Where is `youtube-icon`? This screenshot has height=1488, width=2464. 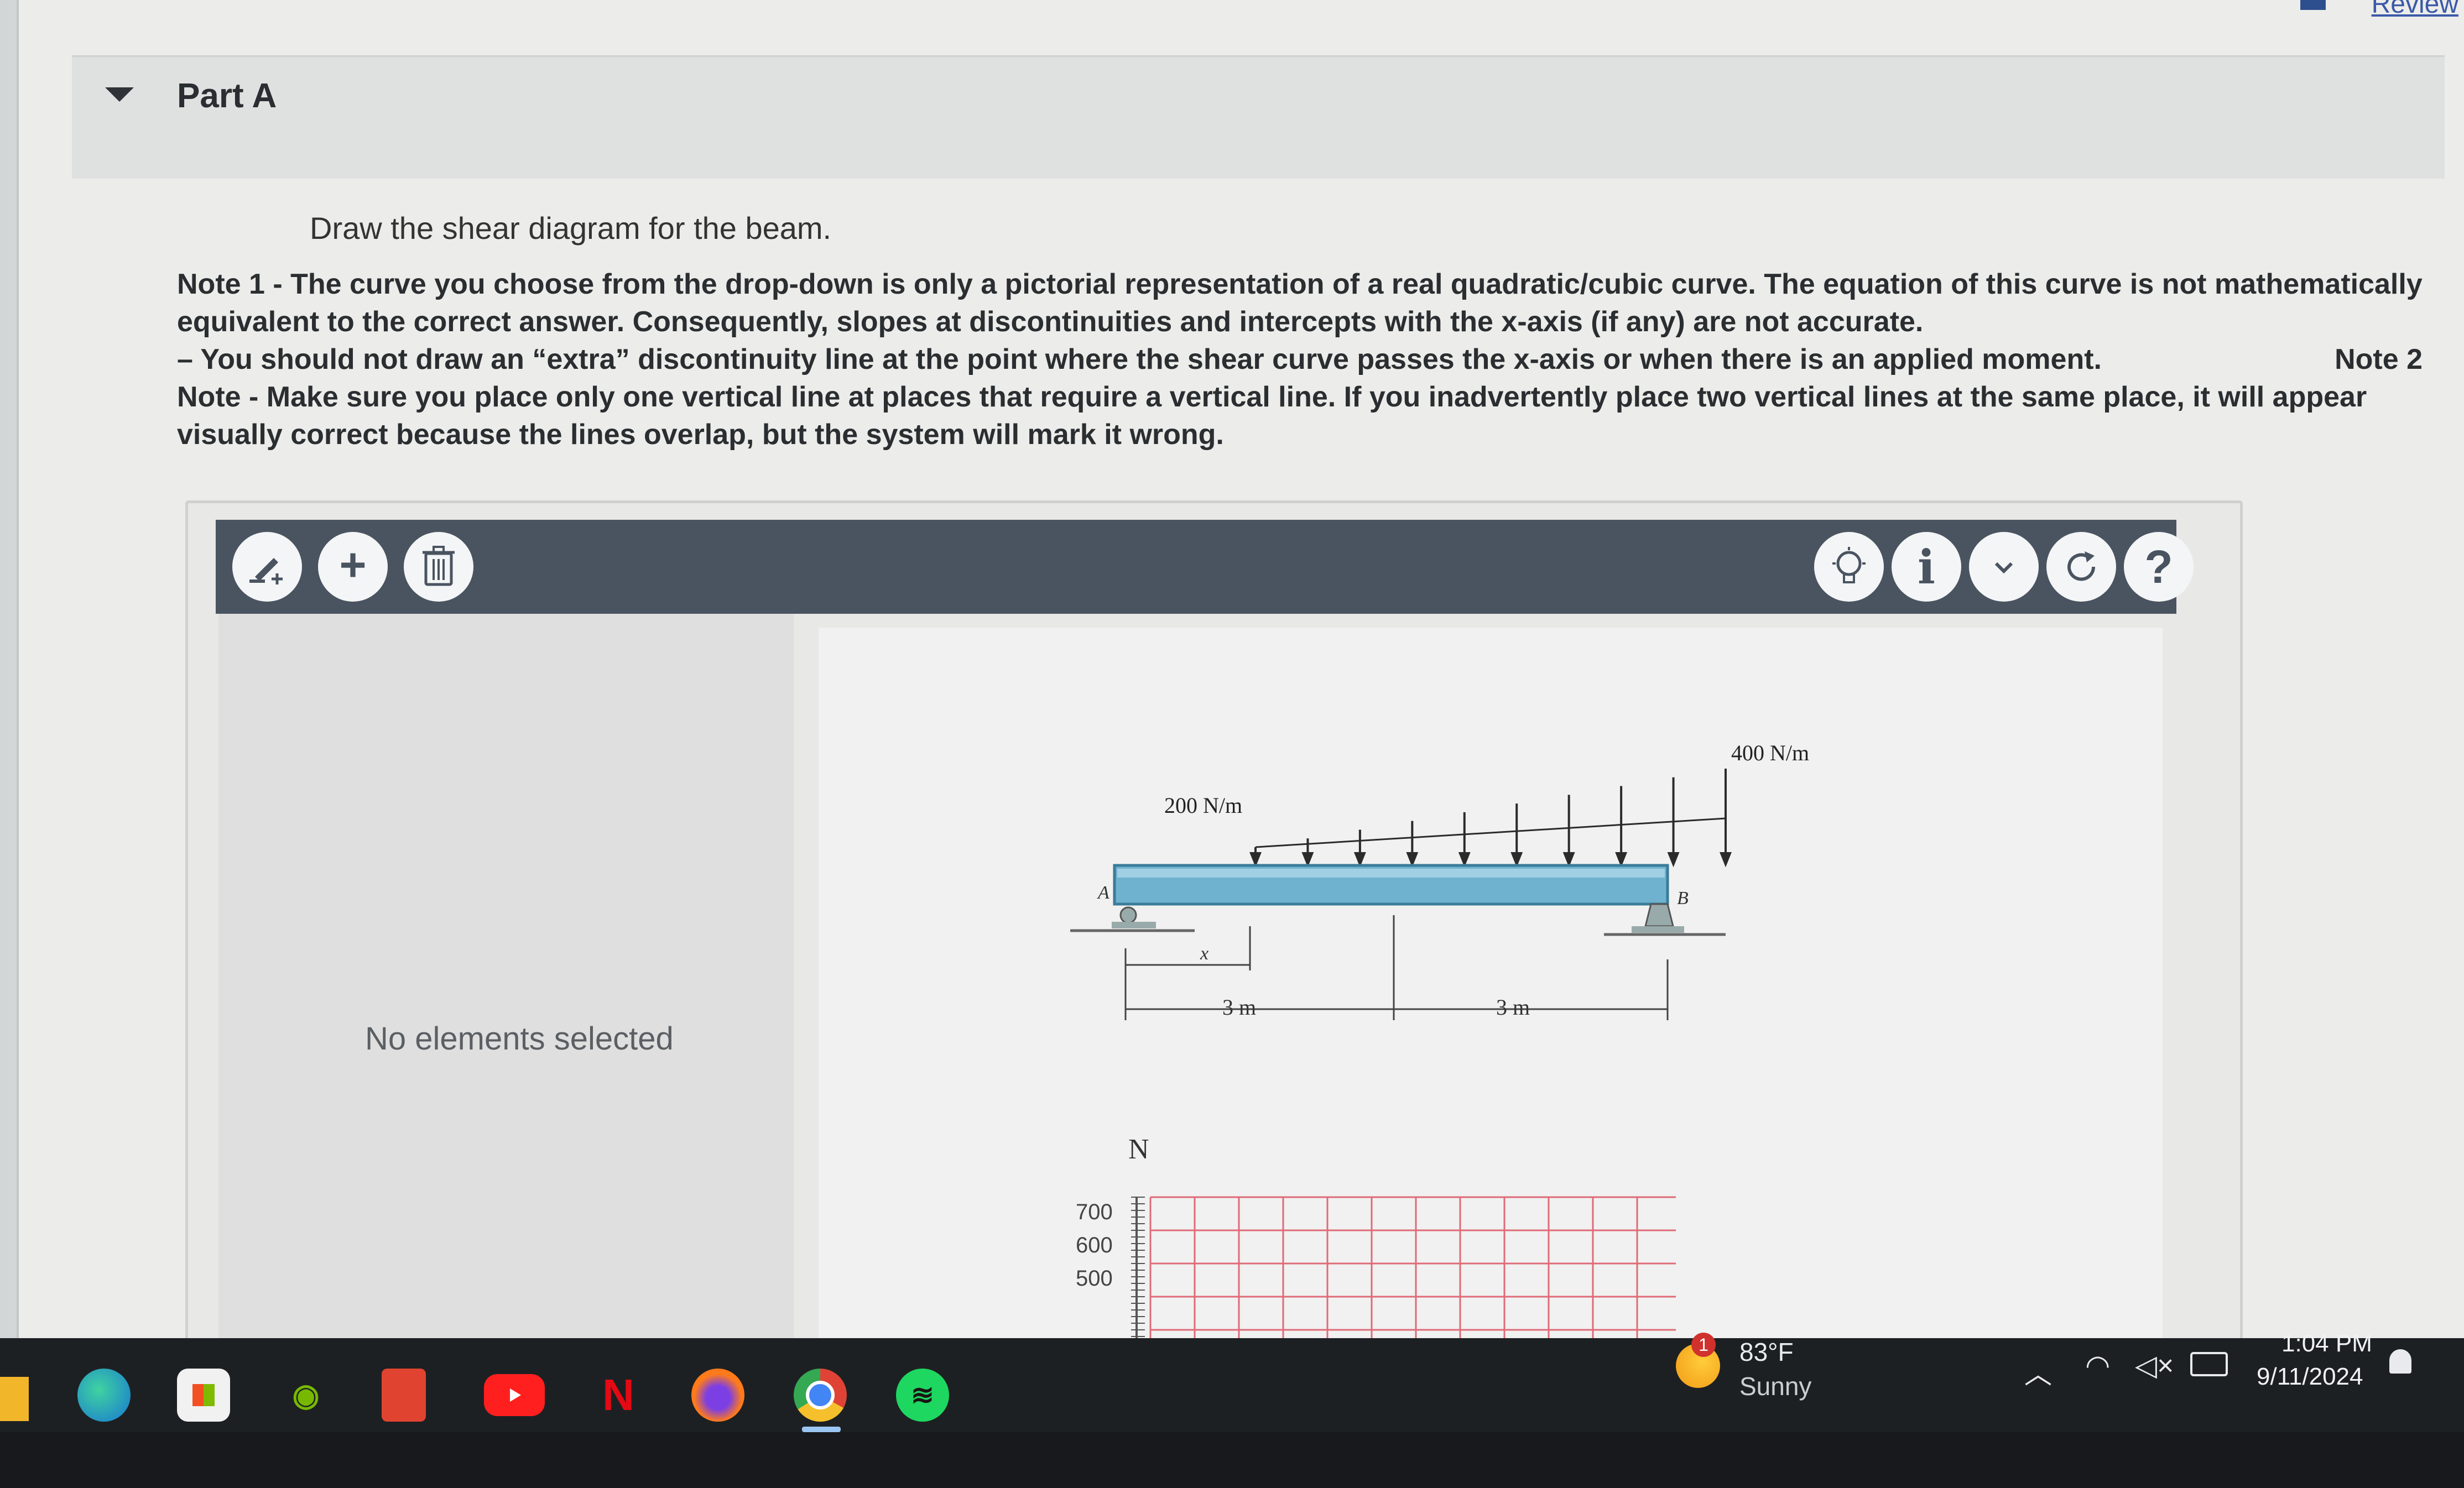 youtube-icon is located at coordinates (514, 1395).